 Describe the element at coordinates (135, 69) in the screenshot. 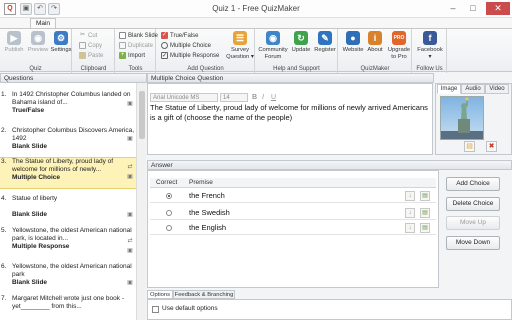

I see `group-label-tools: Tools` at that location.